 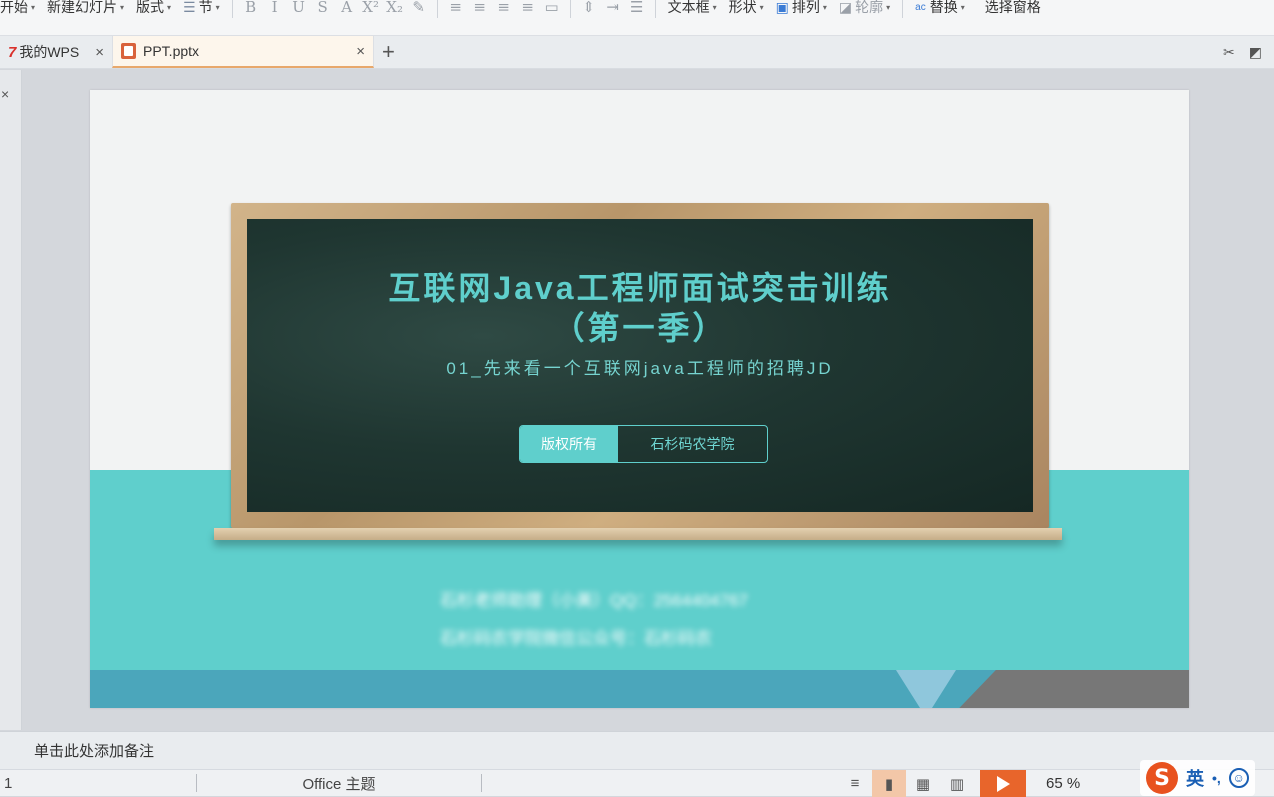 I want to click on layout-menu: 版式 ▾, so click(x=153, y=7).